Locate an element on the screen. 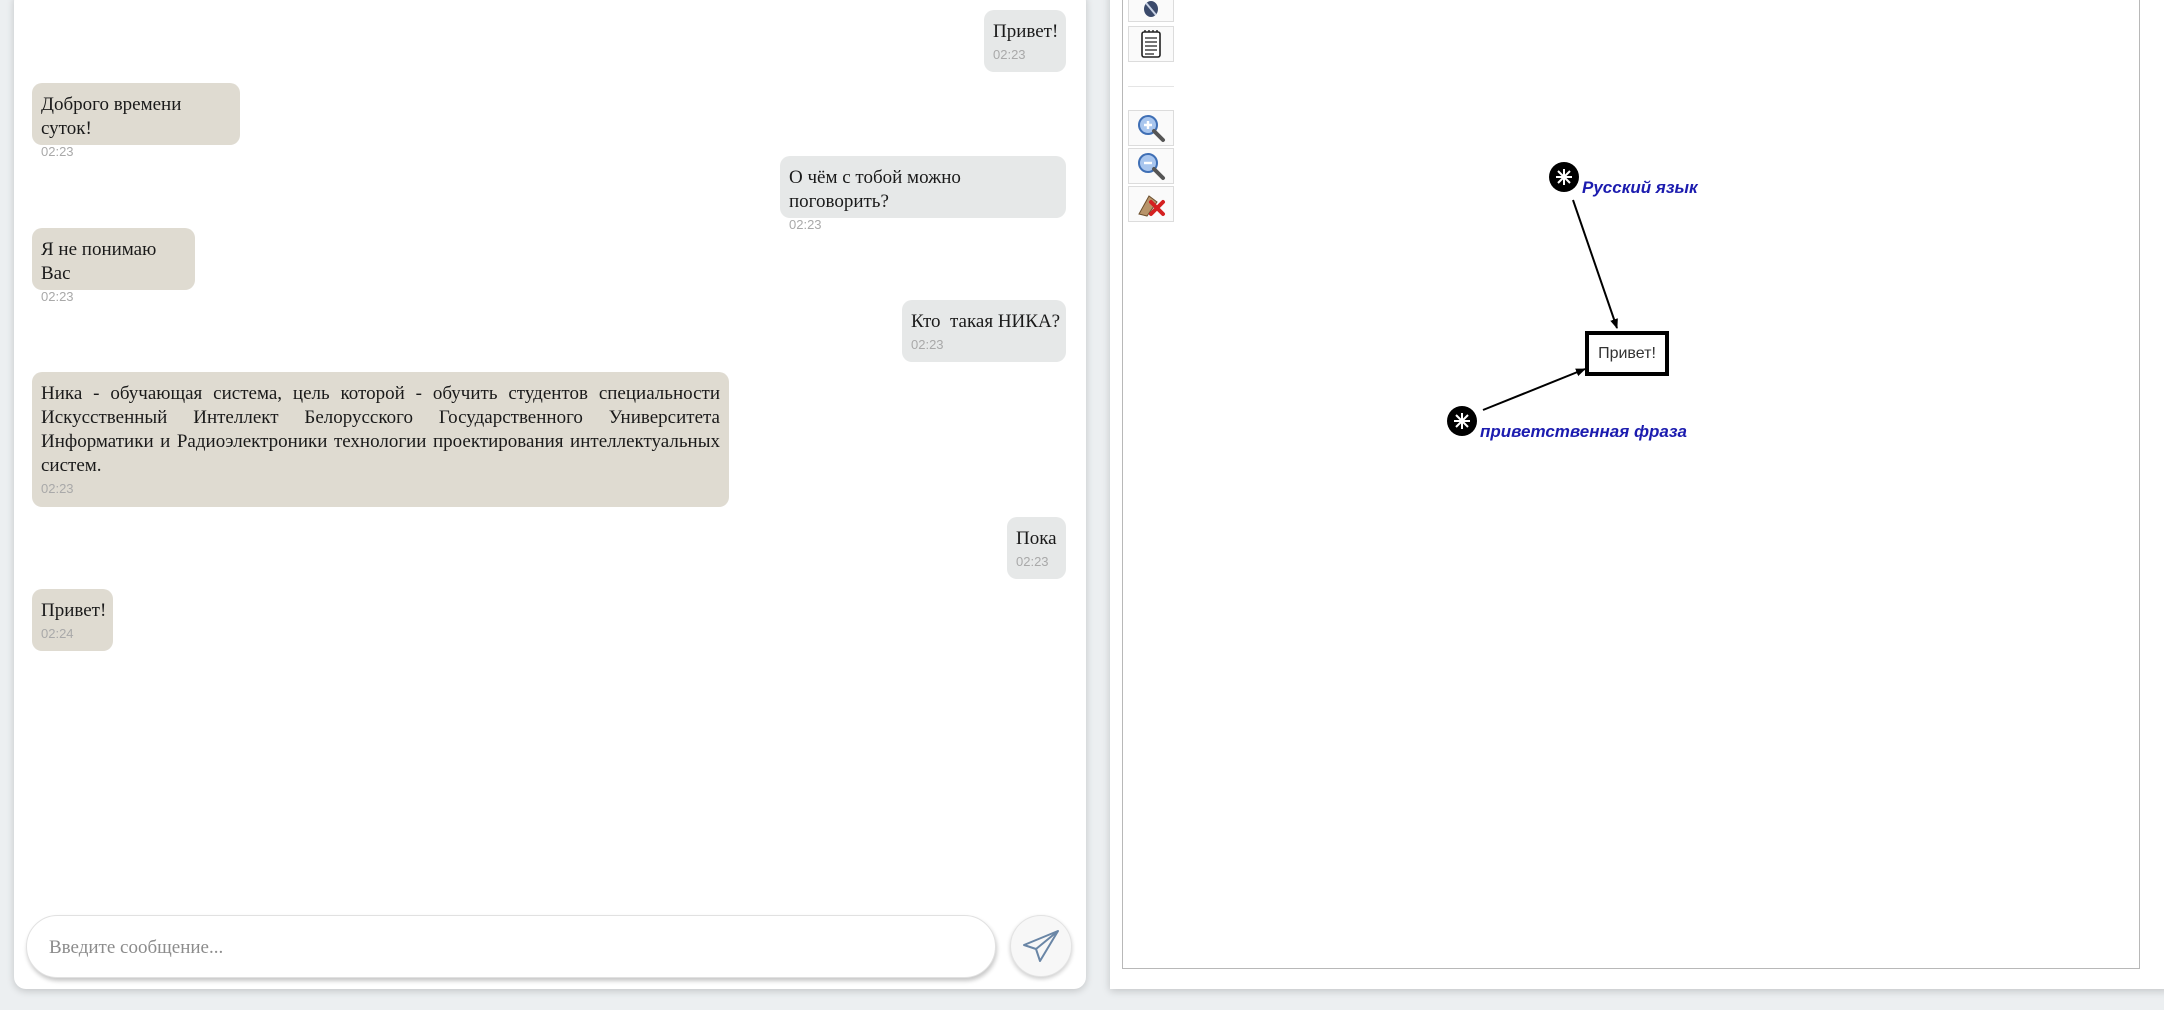 This screenshot has width=2164, height=1010. node-link-privet: Привет! is located at coordinates (1627, 353).